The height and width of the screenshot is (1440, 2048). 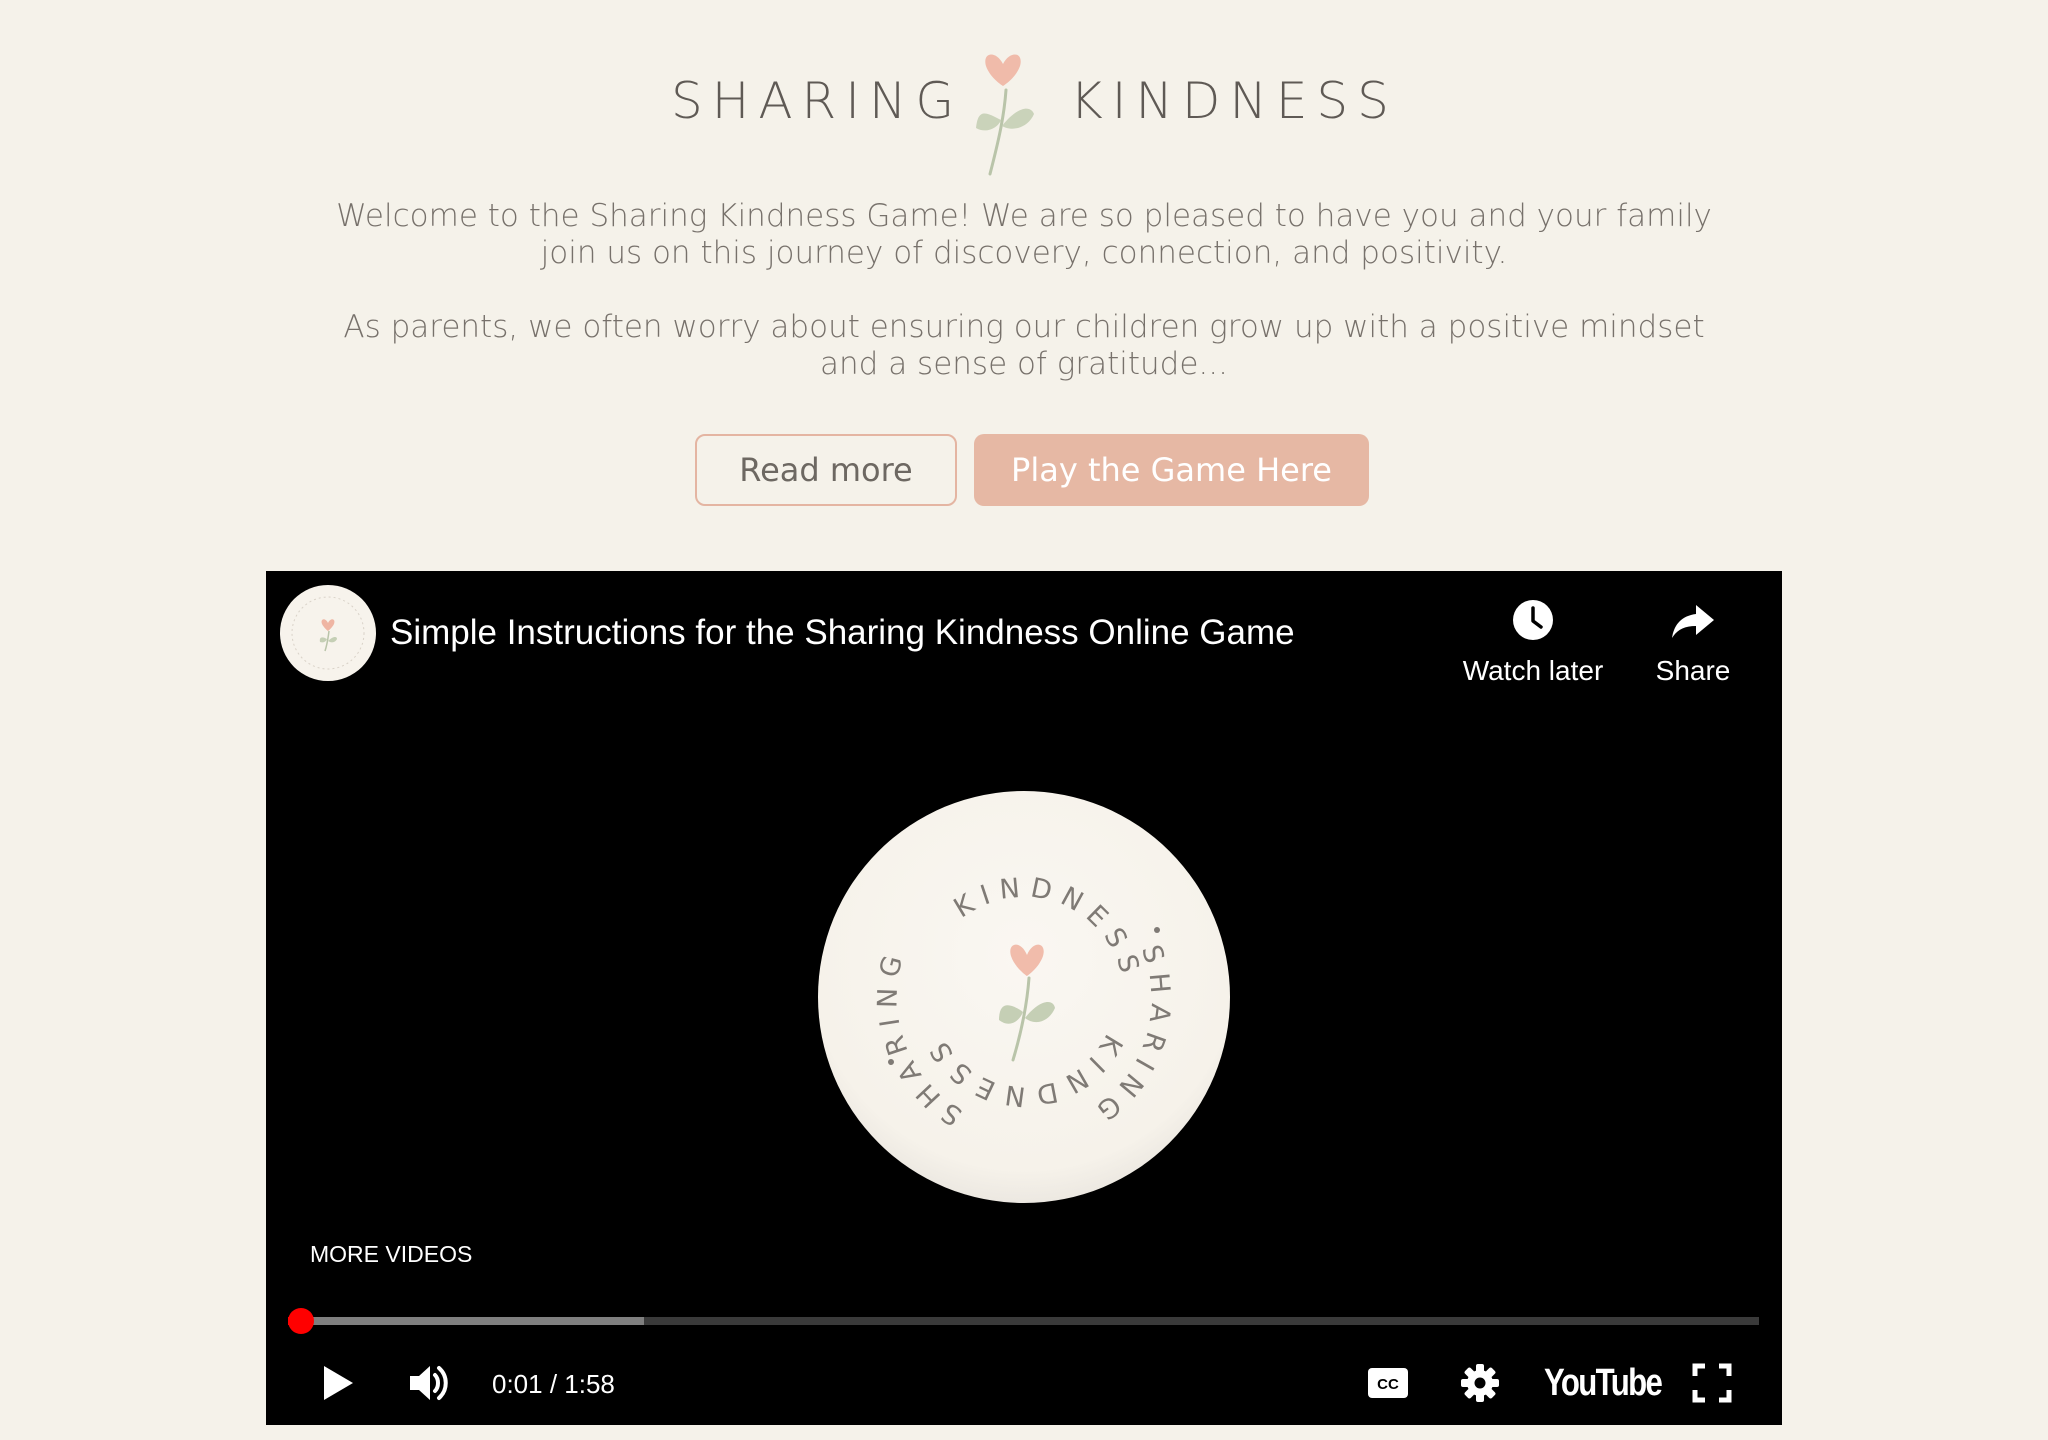 I want to click on progress-scrubber-handle, so click(x=300, y=1321).